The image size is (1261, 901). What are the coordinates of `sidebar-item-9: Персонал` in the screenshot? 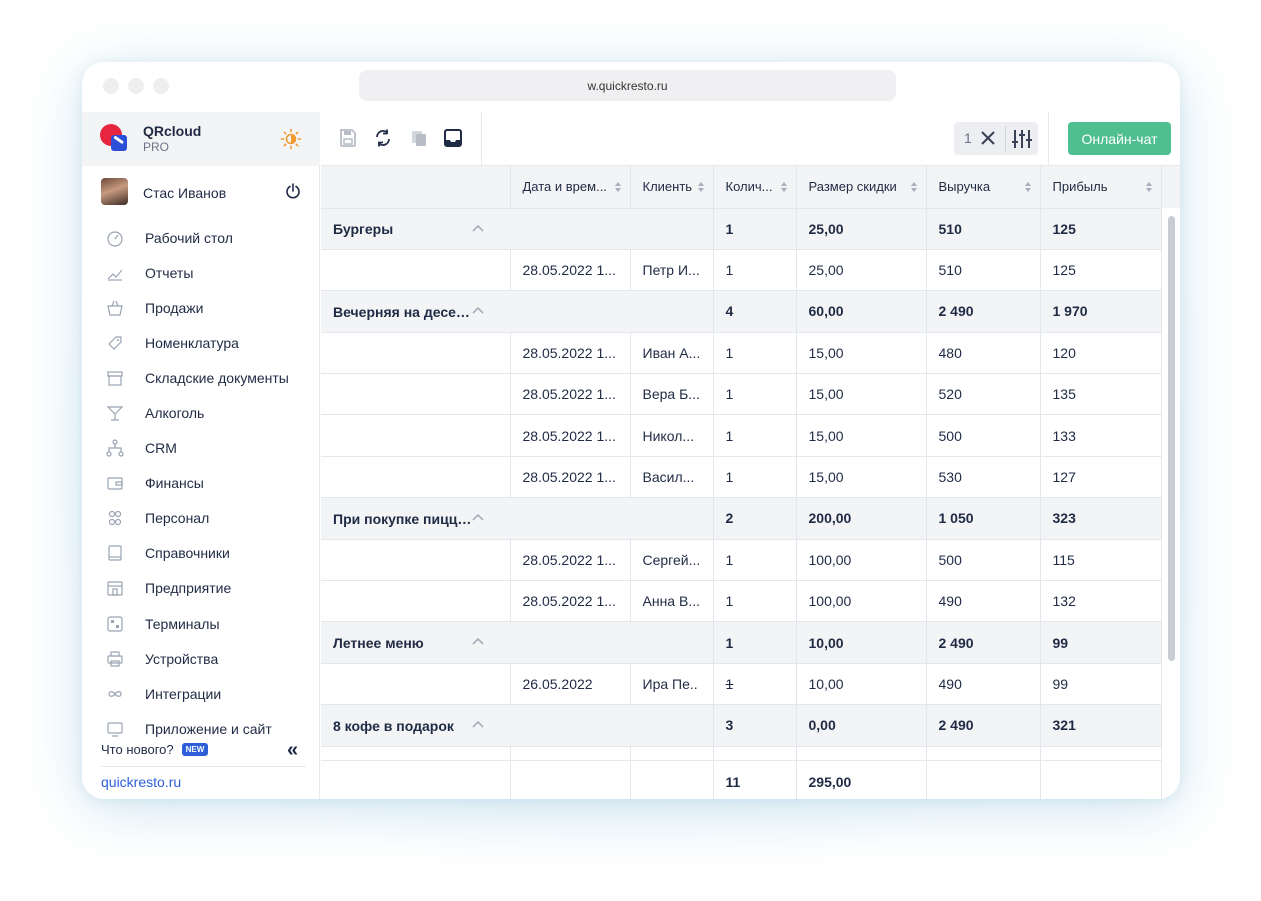 It's located at (201, 518).